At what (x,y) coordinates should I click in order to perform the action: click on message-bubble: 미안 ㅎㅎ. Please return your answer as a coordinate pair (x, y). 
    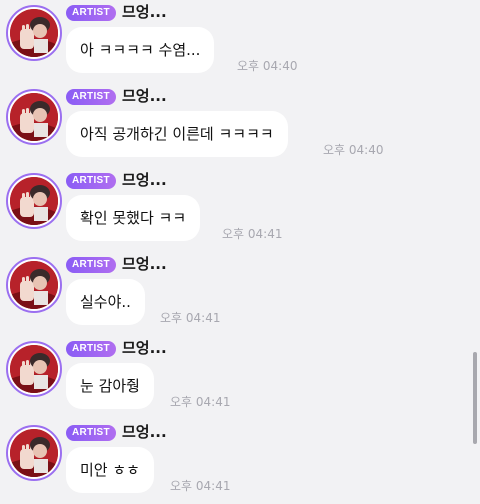
    Looking at the image, I should click on (110, 470).